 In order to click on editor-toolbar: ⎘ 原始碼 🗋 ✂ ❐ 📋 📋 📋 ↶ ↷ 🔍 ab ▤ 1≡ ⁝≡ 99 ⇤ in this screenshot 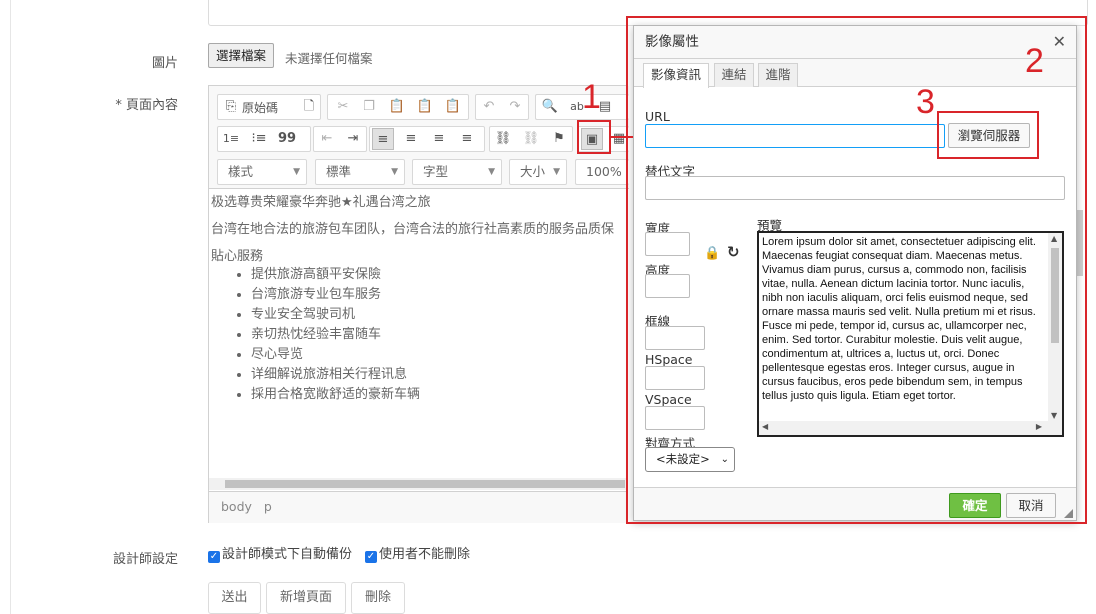, I will do `click(419, 137)`.